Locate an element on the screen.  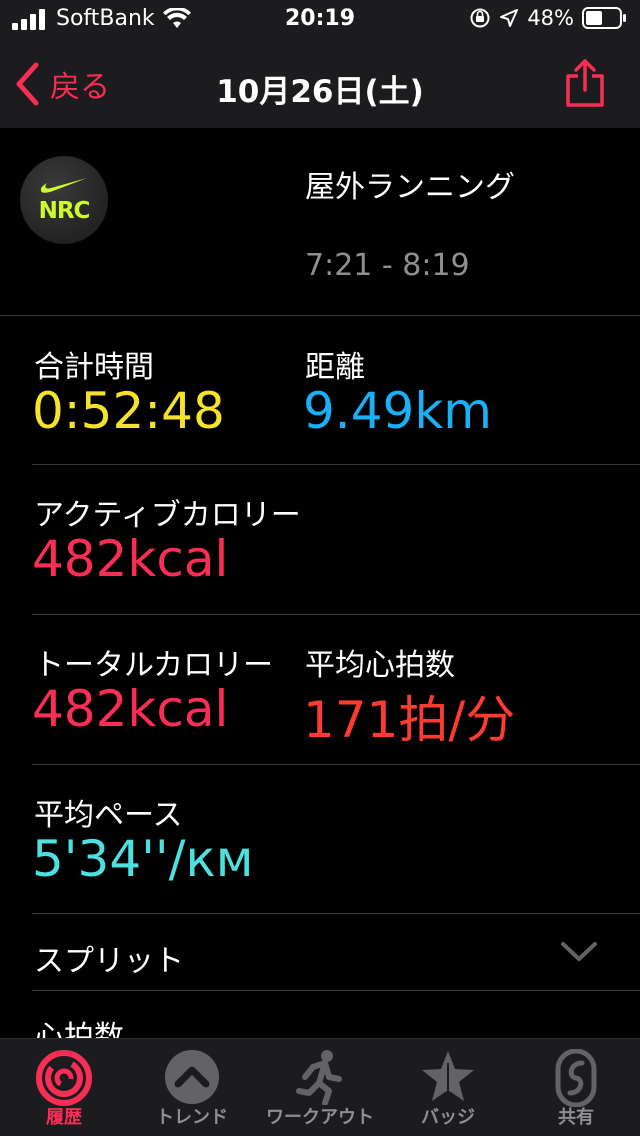
nrc-app-badge: NRC is located at coordinates (64, 200).